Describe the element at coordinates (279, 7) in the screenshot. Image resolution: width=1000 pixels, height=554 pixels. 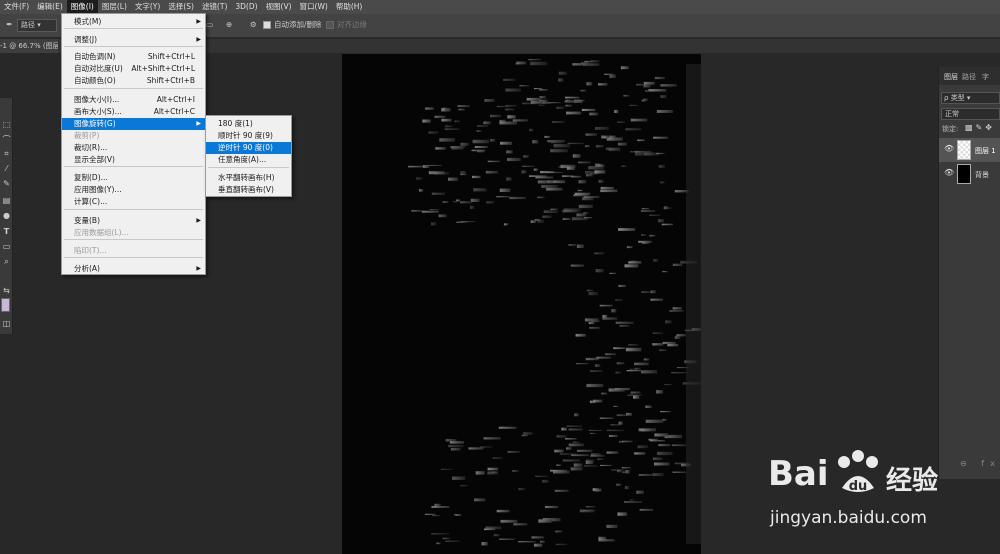
I see `menu-item: 视图(V)` at that location.